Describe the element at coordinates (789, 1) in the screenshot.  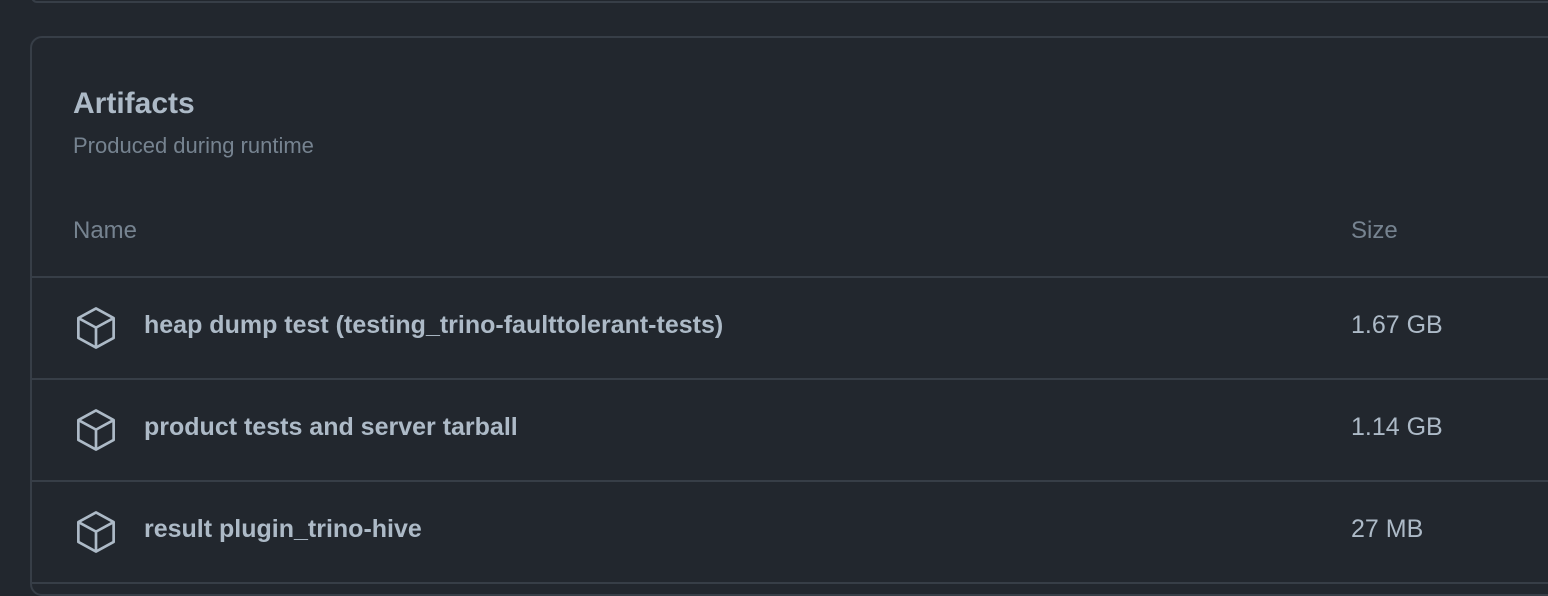
I see `previous-section-card` at that location.